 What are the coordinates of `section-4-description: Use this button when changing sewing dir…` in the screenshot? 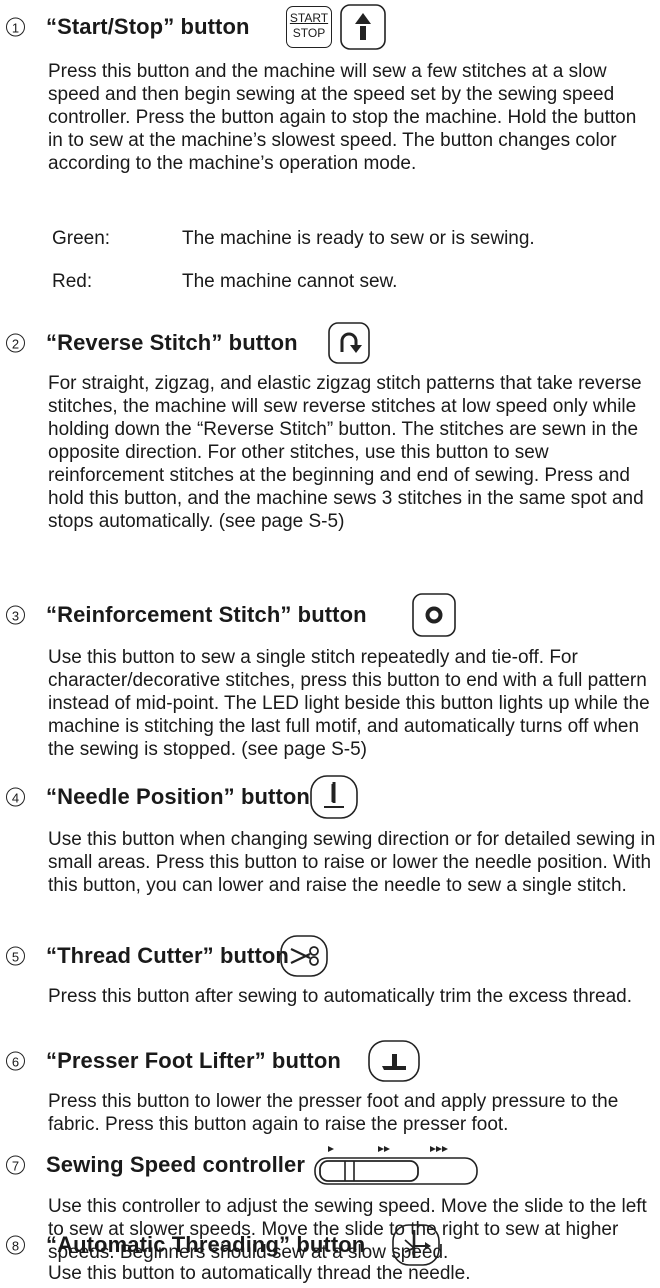 It's located at (352, 862).